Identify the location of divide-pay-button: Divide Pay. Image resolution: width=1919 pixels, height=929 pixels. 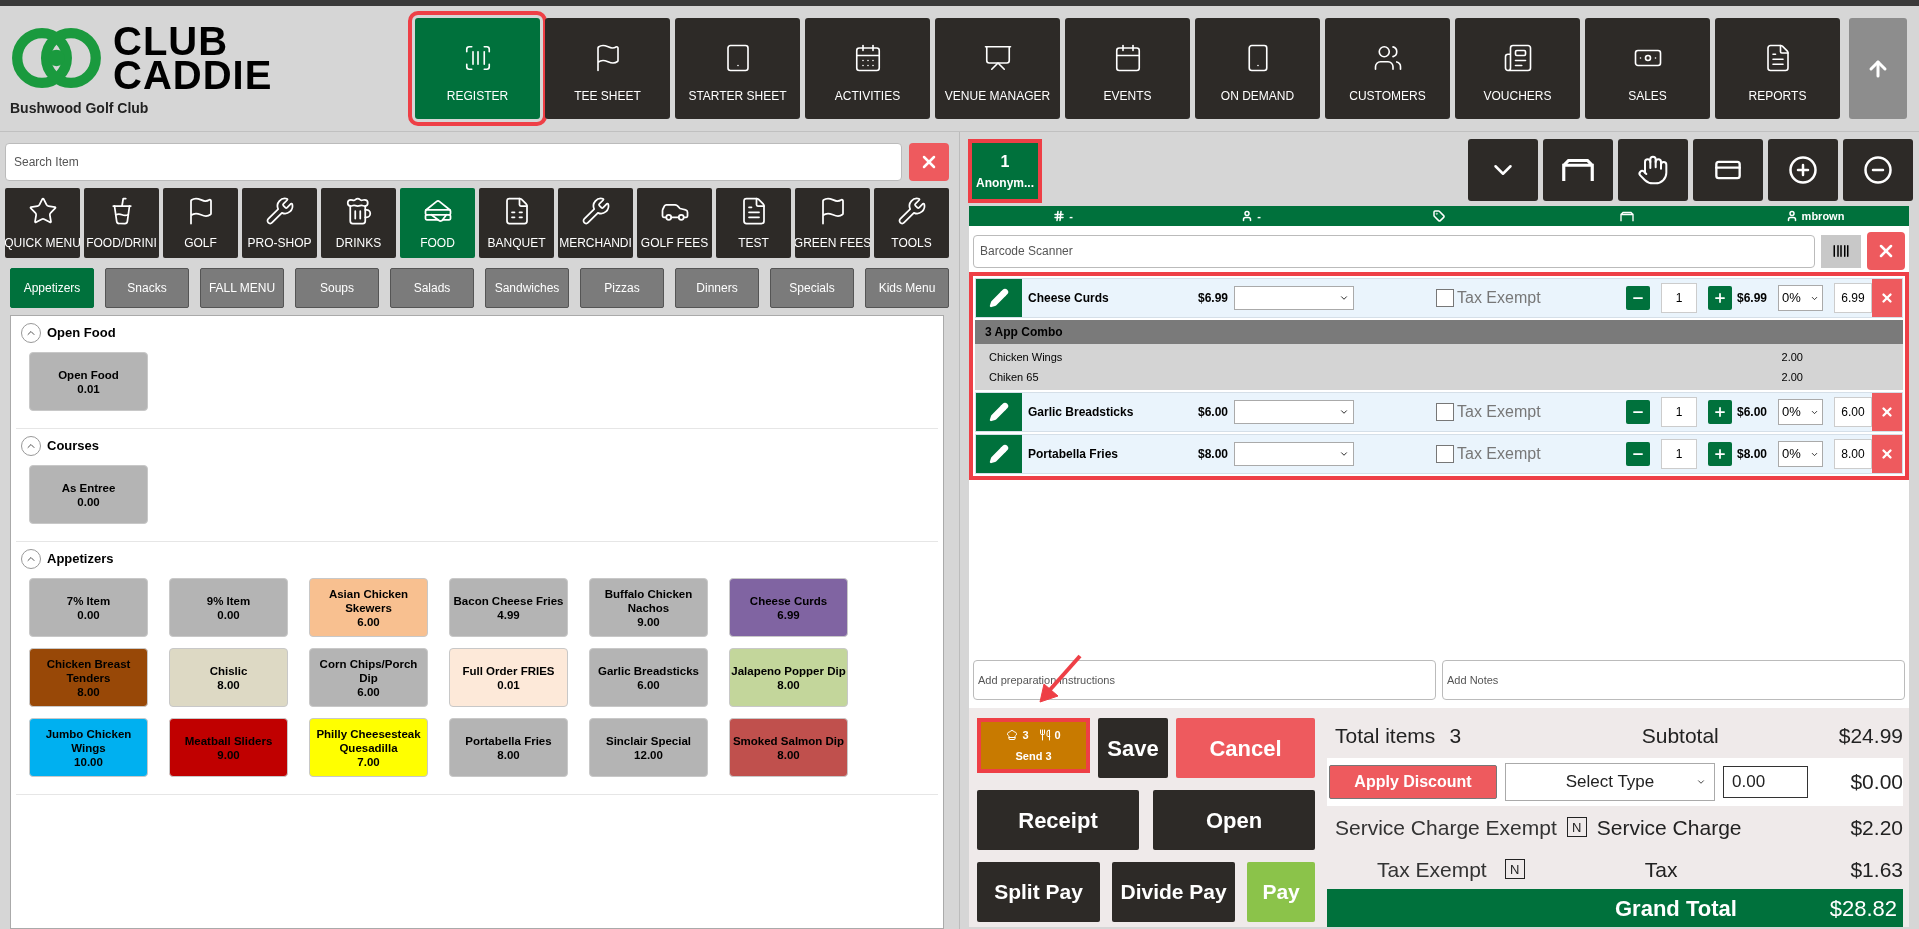
(1174, 892).